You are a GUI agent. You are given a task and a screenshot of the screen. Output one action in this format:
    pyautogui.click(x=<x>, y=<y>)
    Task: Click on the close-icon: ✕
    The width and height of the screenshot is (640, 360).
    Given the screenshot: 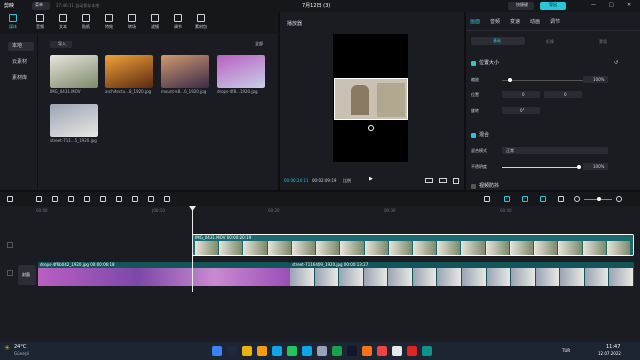 What is the action you would take?
    pyautogui.click(x=629, y=5)
    